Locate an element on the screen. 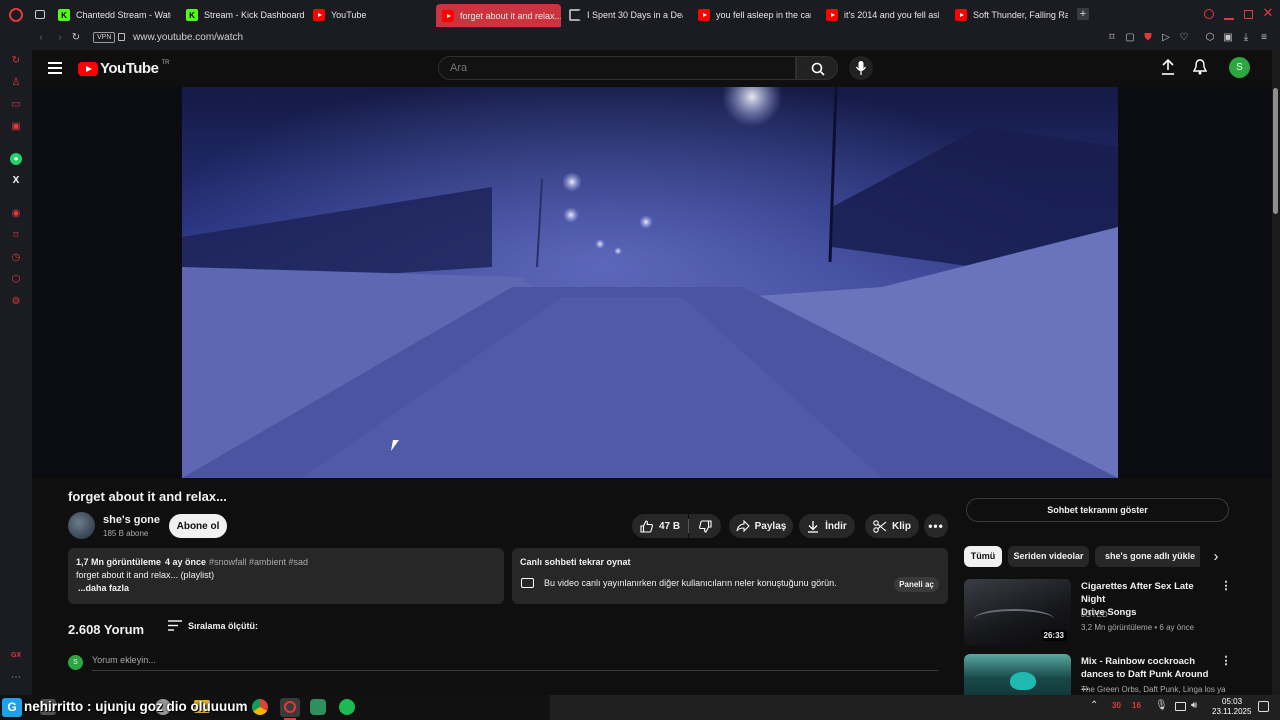  notification-center-icon is located at coordinates (1263, 706).